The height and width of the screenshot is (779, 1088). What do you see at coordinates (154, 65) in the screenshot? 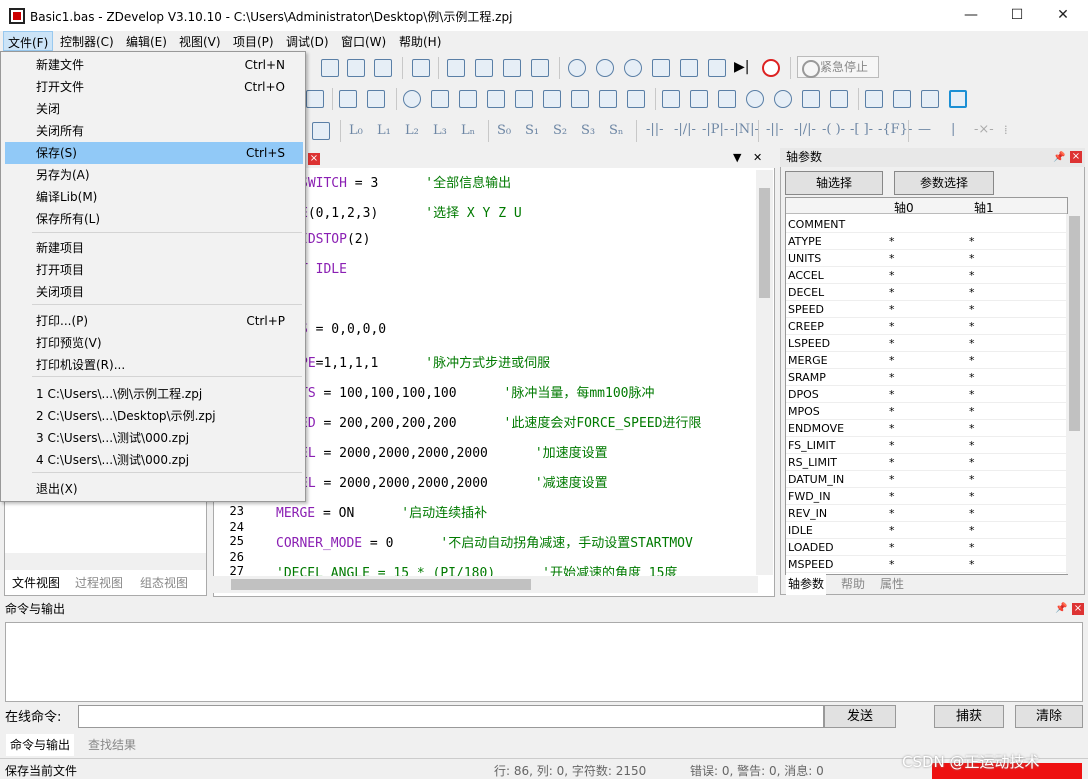
I see `file-menu-item: 新建文件 Ctrl+N` at bounding box center [154, 65].